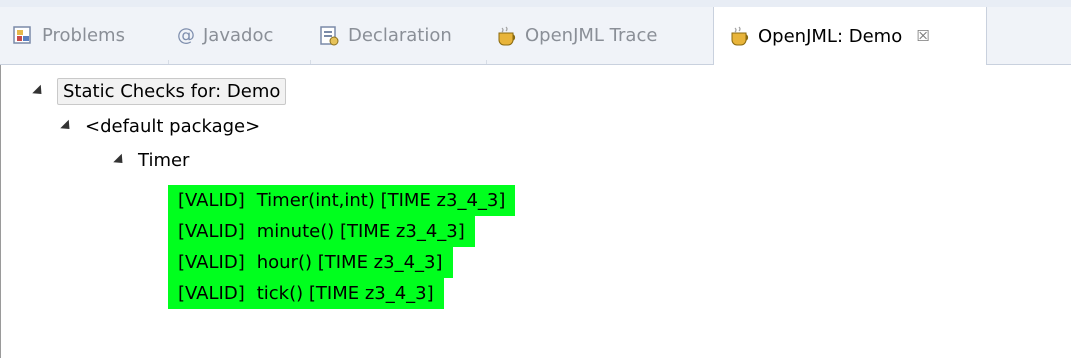 The image size is (1071, 358). I want to click on valid-result-highlight: [VALID] minute() [TIME z3_4_3], so click(321, 231).